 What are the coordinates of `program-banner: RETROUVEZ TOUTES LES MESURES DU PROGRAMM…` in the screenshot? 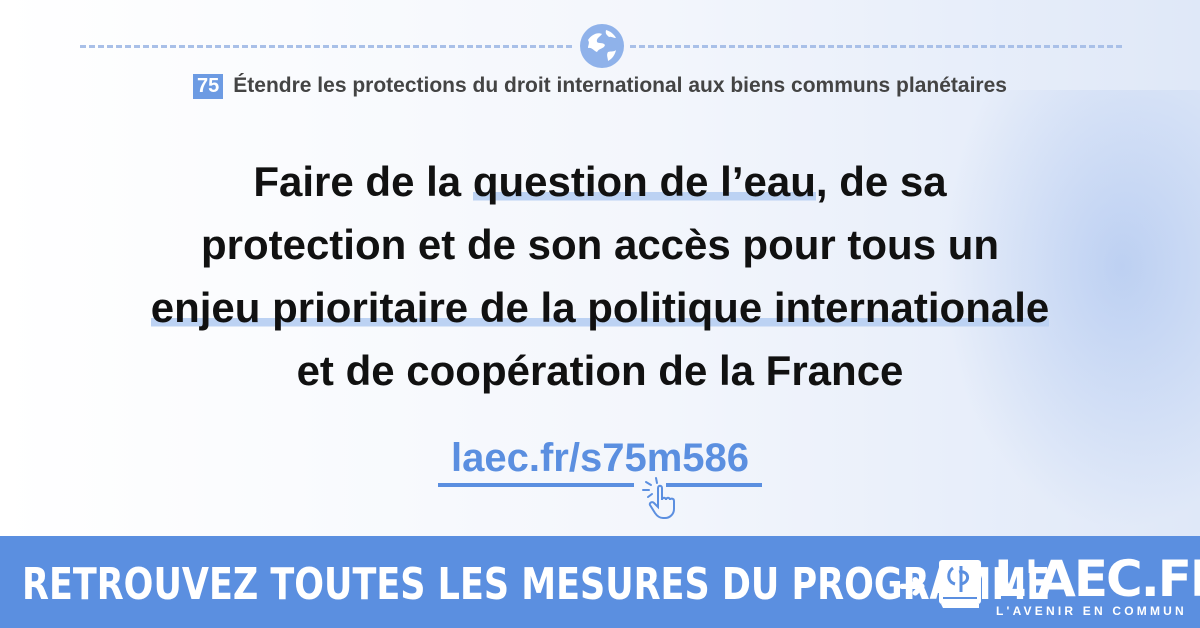 It's located at (600, 582).